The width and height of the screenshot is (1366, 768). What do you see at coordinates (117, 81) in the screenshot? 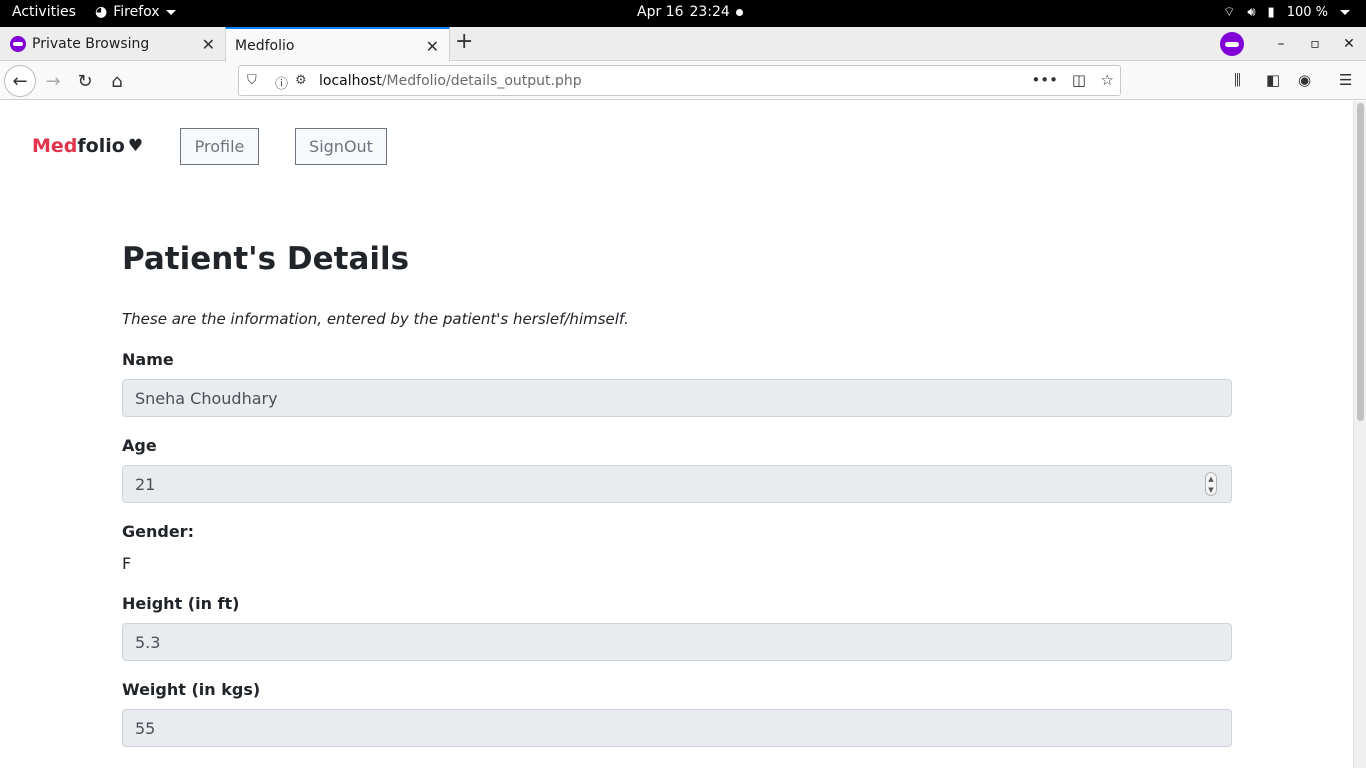
I see `home-button: ⌂` at bounding box center [117, 81].